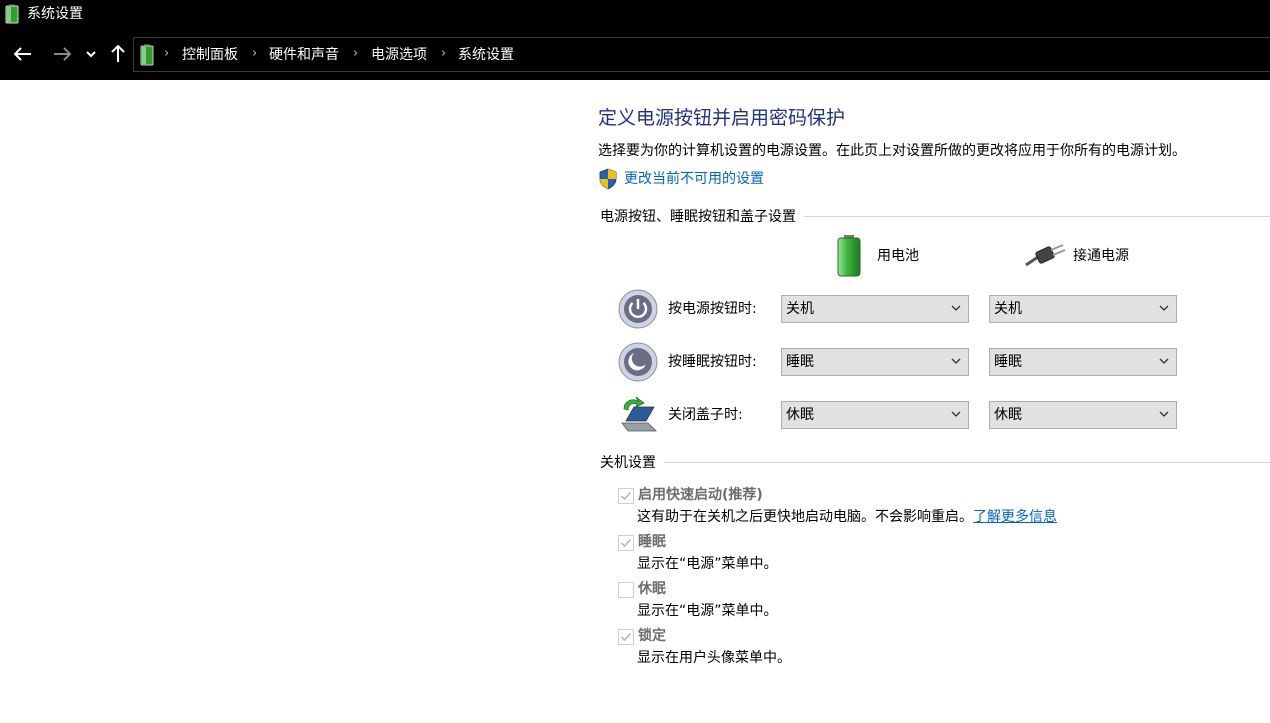  What do you see at coordinates (714, 658) in the screenshot?
I see `lock-description: 显示在用户头像菜单中。` at bounding box center [714, 658].